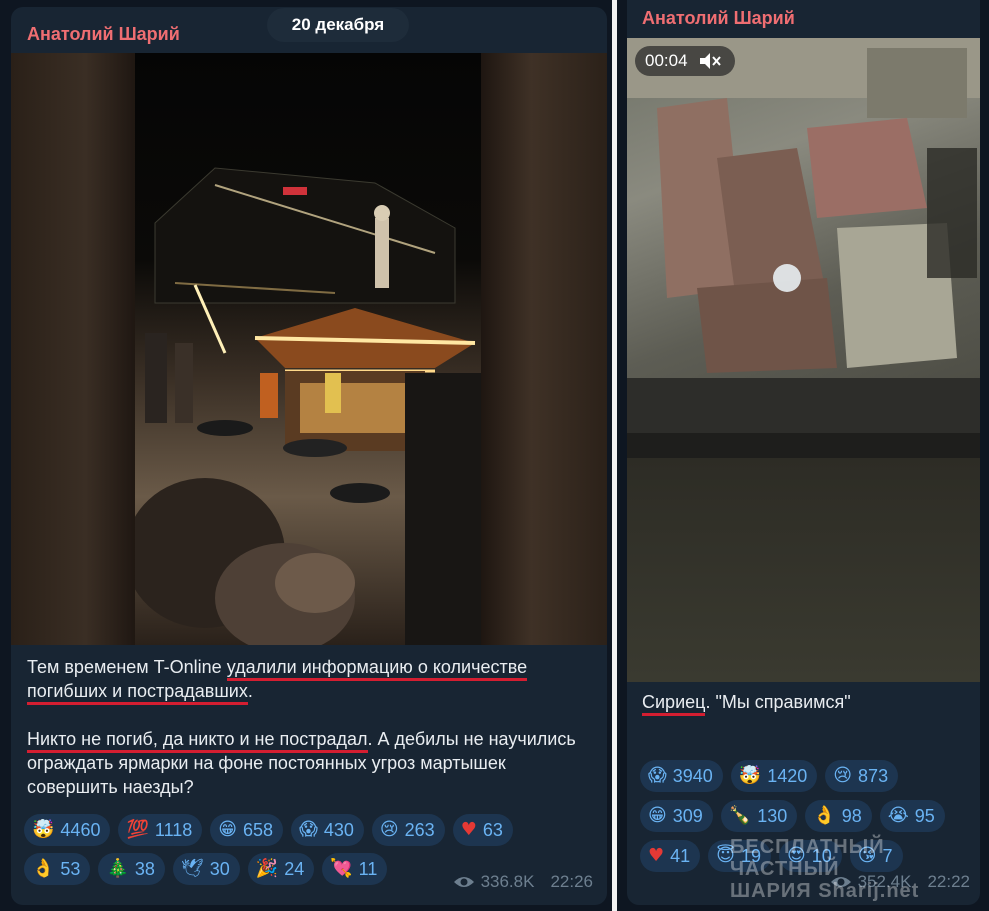 The image size is (989, 911). I want to click on reaction-count: 63, so click(492, 829).